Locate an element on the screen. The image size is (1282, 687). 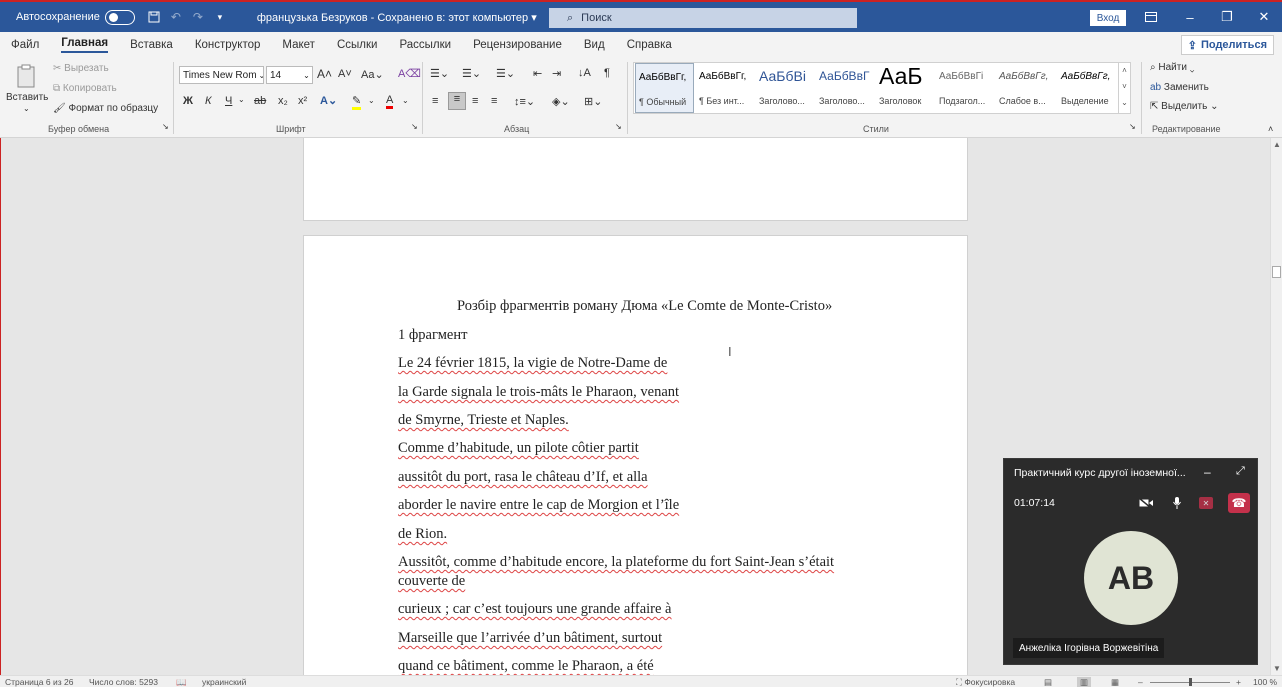
zoom-in-icon: + is located at coordinates (1238, 682).